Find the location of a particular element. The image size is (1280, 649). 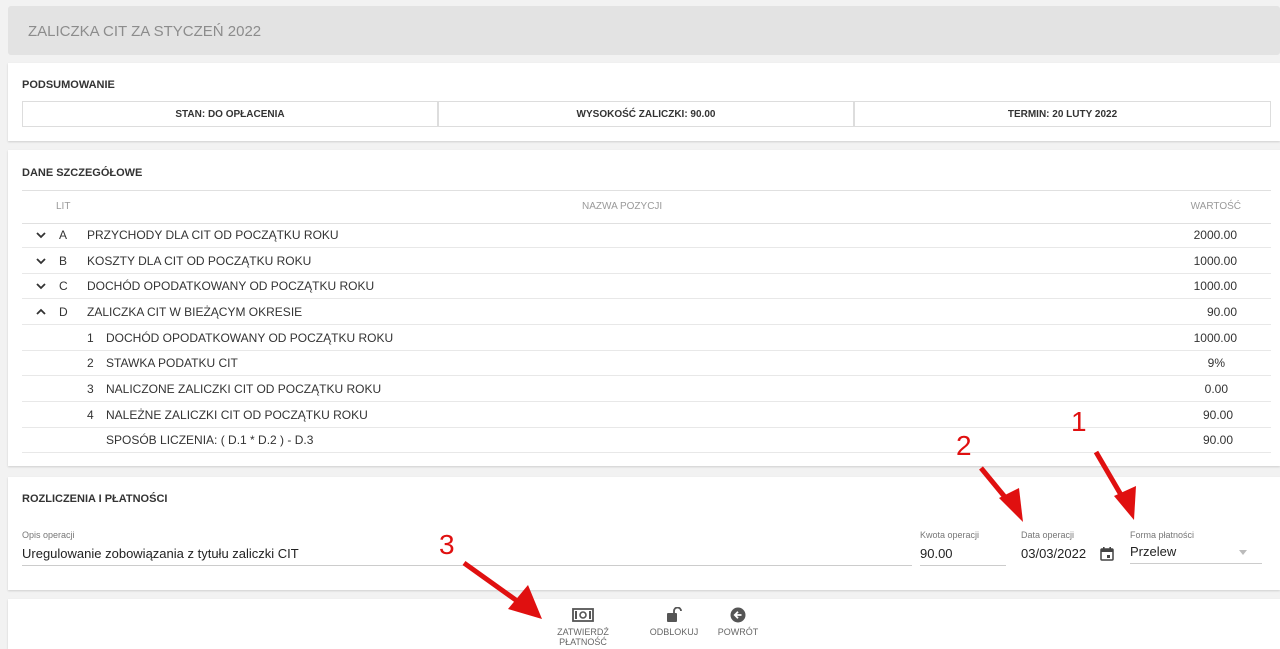

amount-value: 90.00 is located at coordinates (936, 553).